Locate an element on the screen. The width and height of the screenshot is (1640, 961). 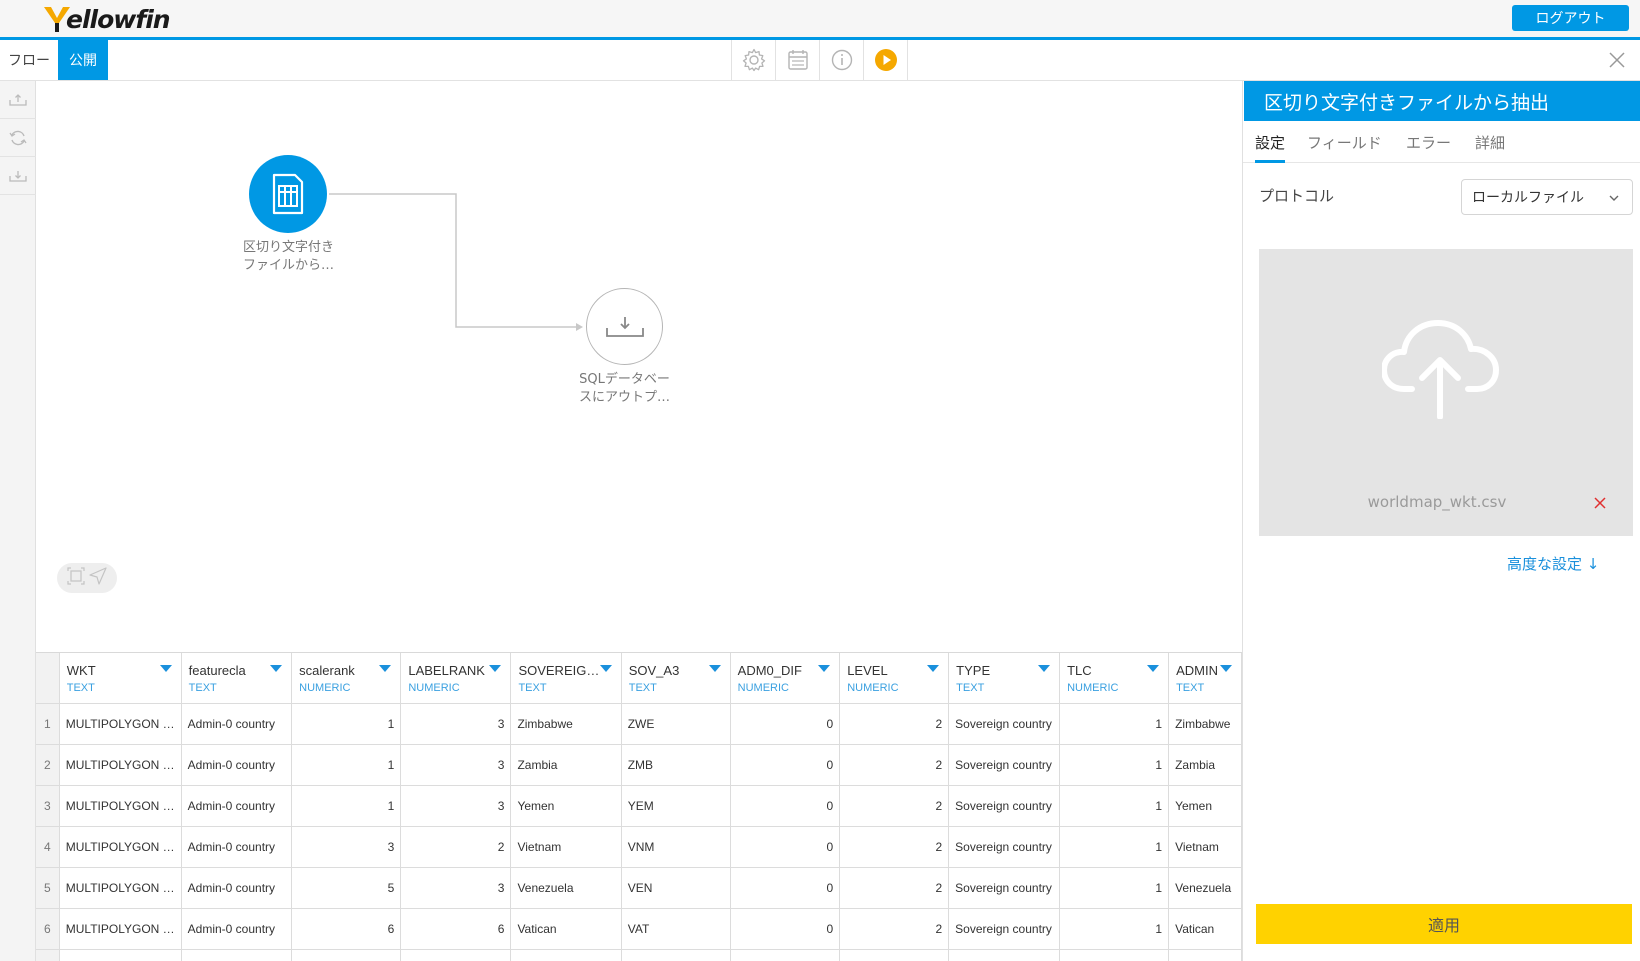
navigate-button is located at coordinates (98, 578).